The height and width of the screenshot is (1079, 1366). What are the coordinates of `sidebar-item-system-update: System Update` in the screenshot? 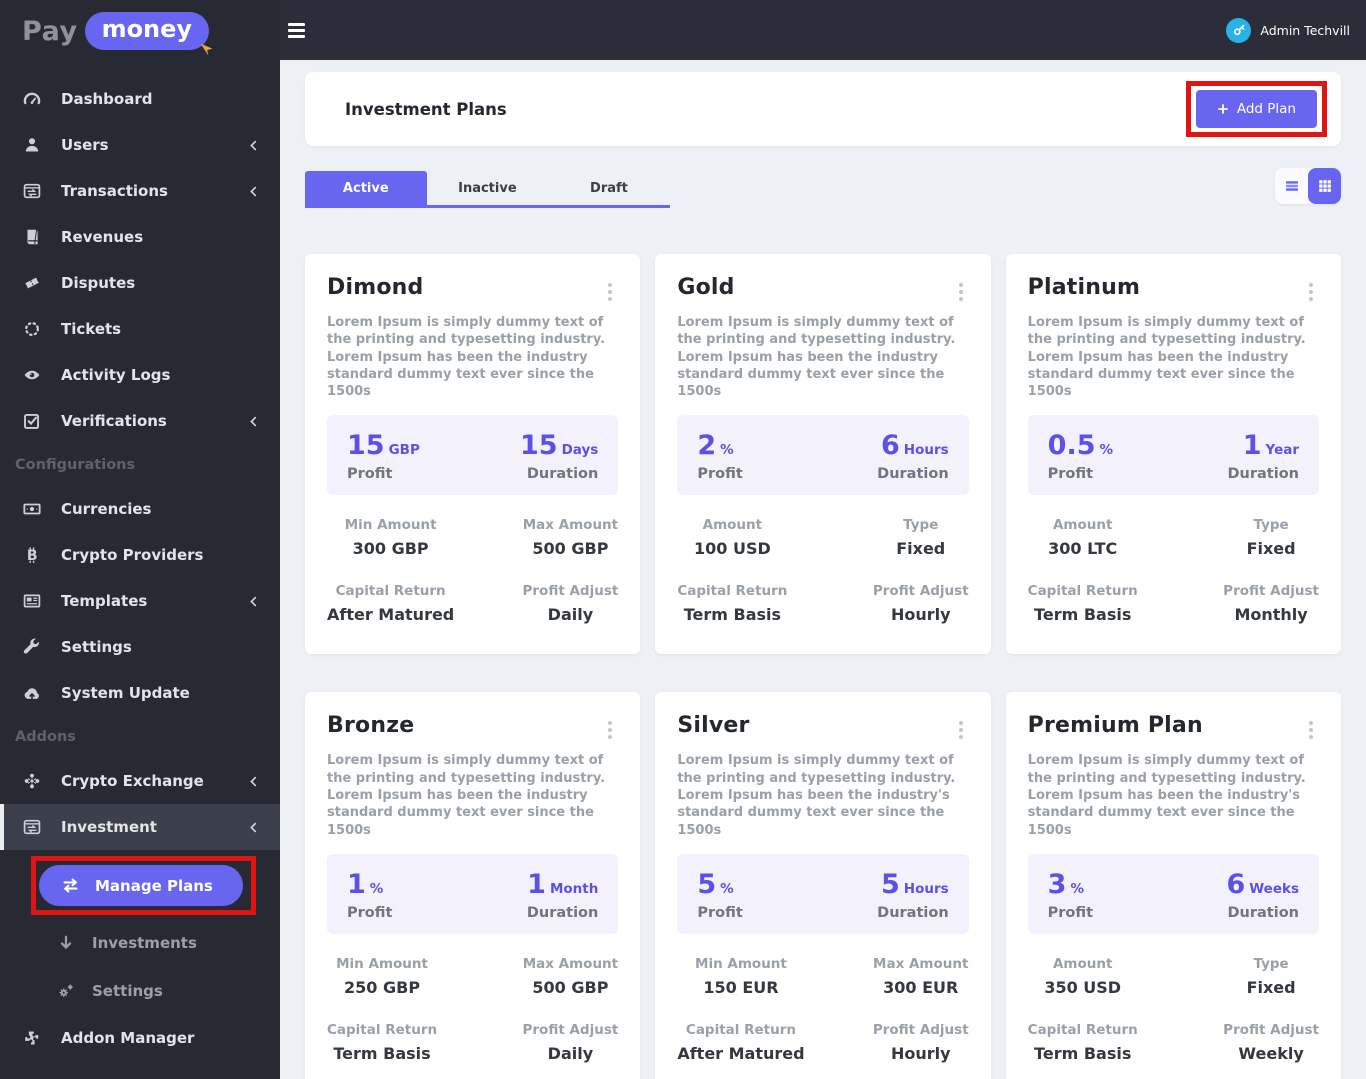 It's located at (140, 693).